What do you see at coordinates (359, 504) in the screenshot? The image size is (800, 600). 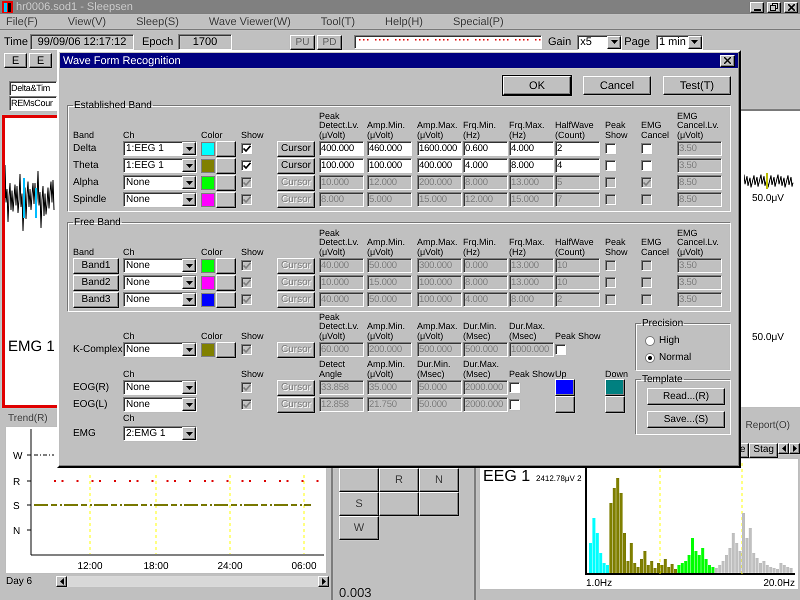 I see `stage-button: S` at bounding box center [359, 504].